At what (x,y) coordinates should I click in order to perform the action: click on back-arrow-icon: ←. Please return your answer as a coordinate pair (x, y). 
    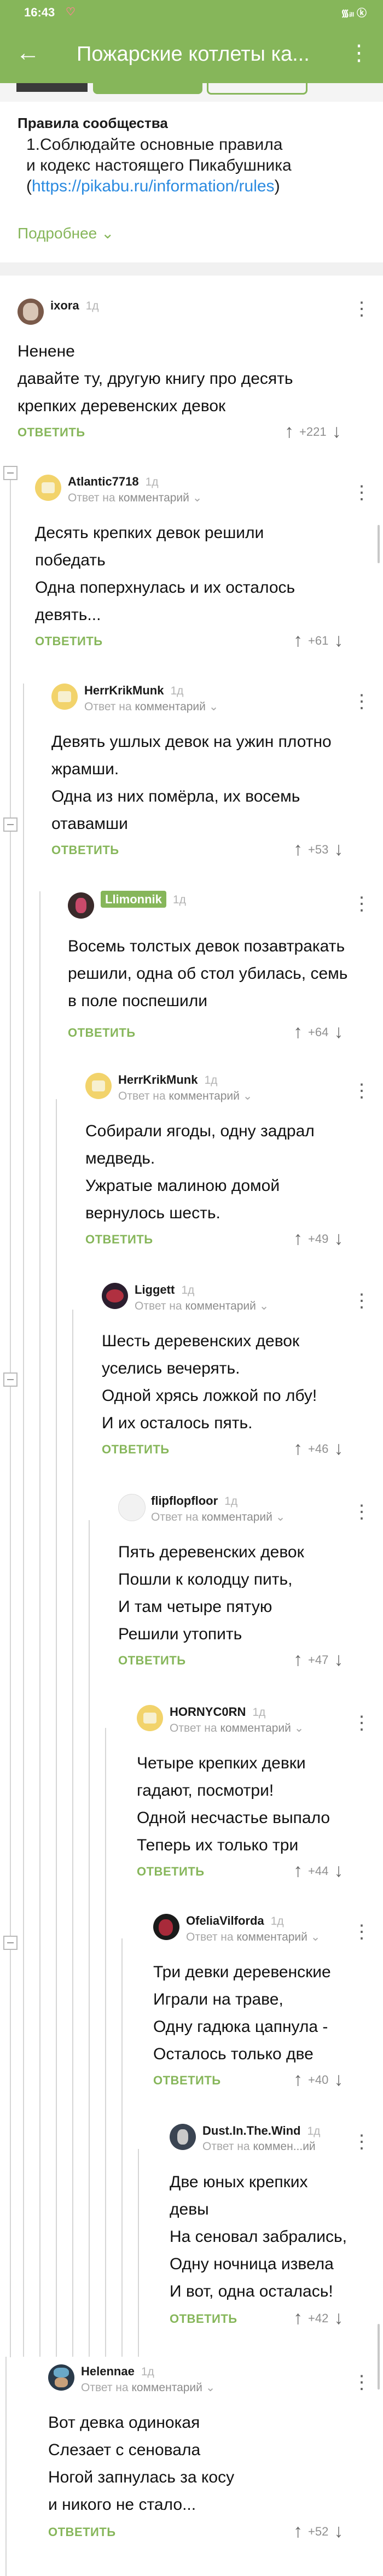
    Looking at the image, I should click on (28, 53).